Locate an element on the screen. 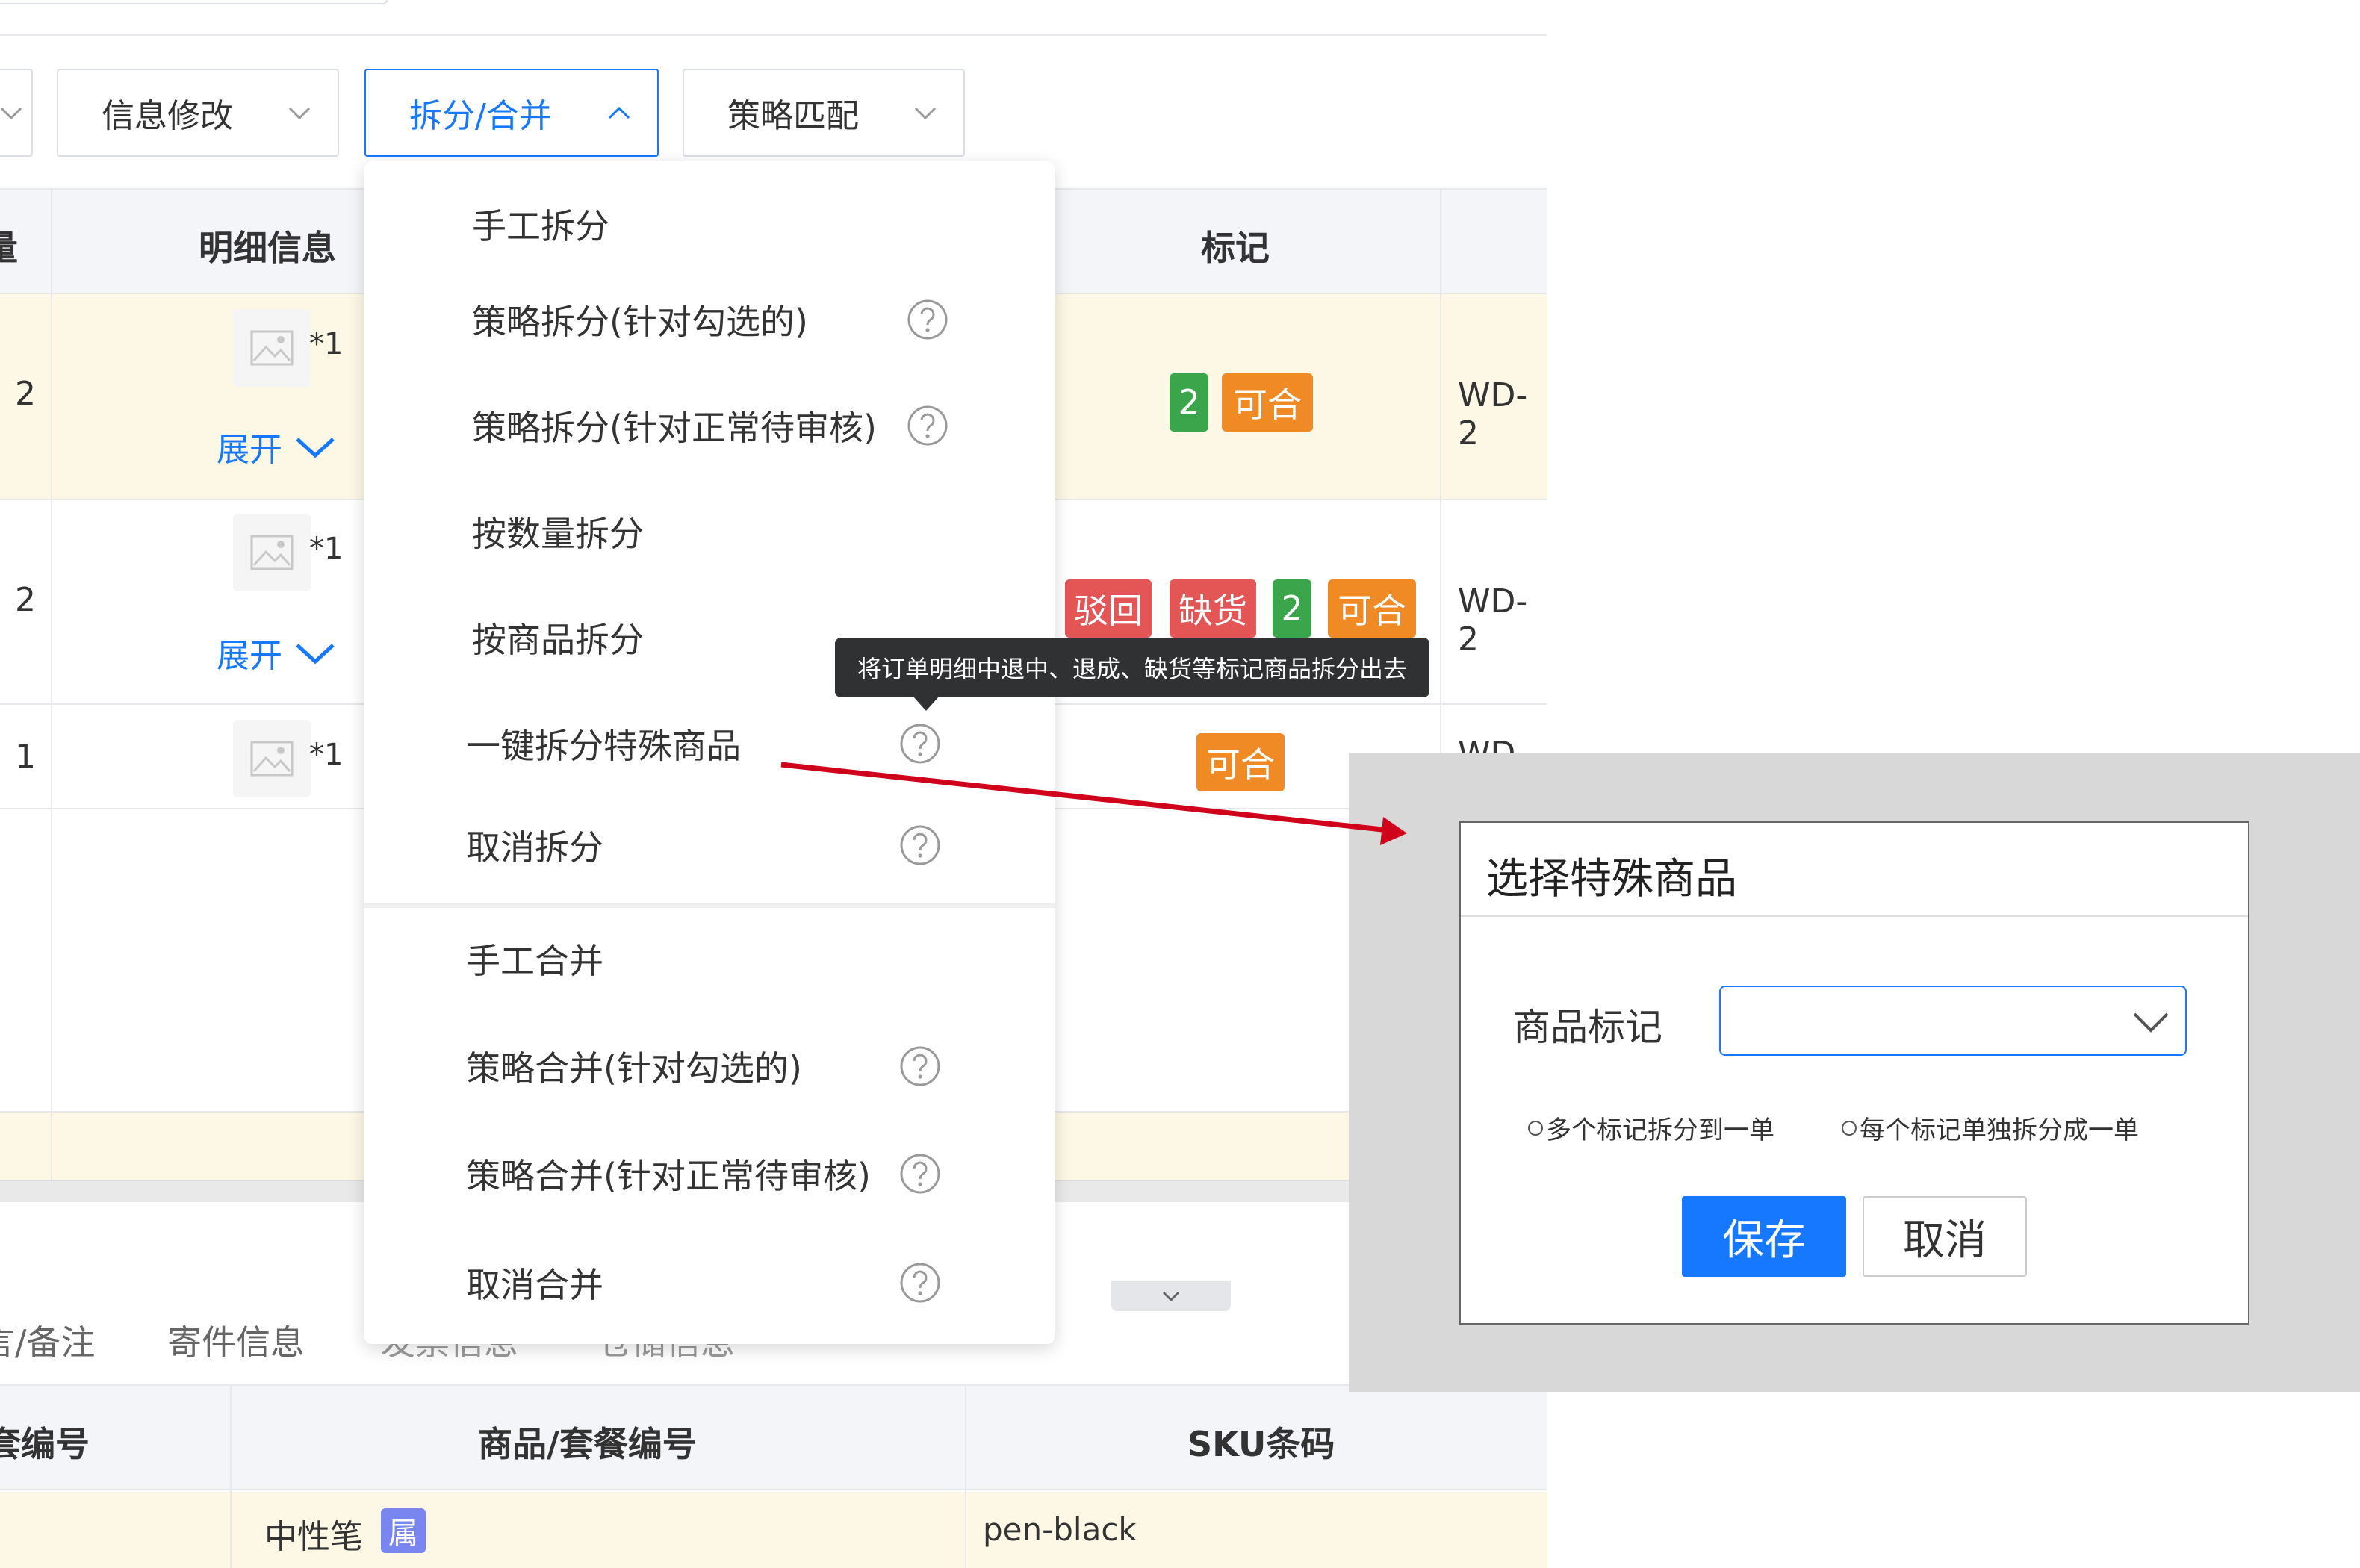 The height and width of the screenshot is (1568, 2360). attribute-tag: 属 is located at coordinates (403, 1531).